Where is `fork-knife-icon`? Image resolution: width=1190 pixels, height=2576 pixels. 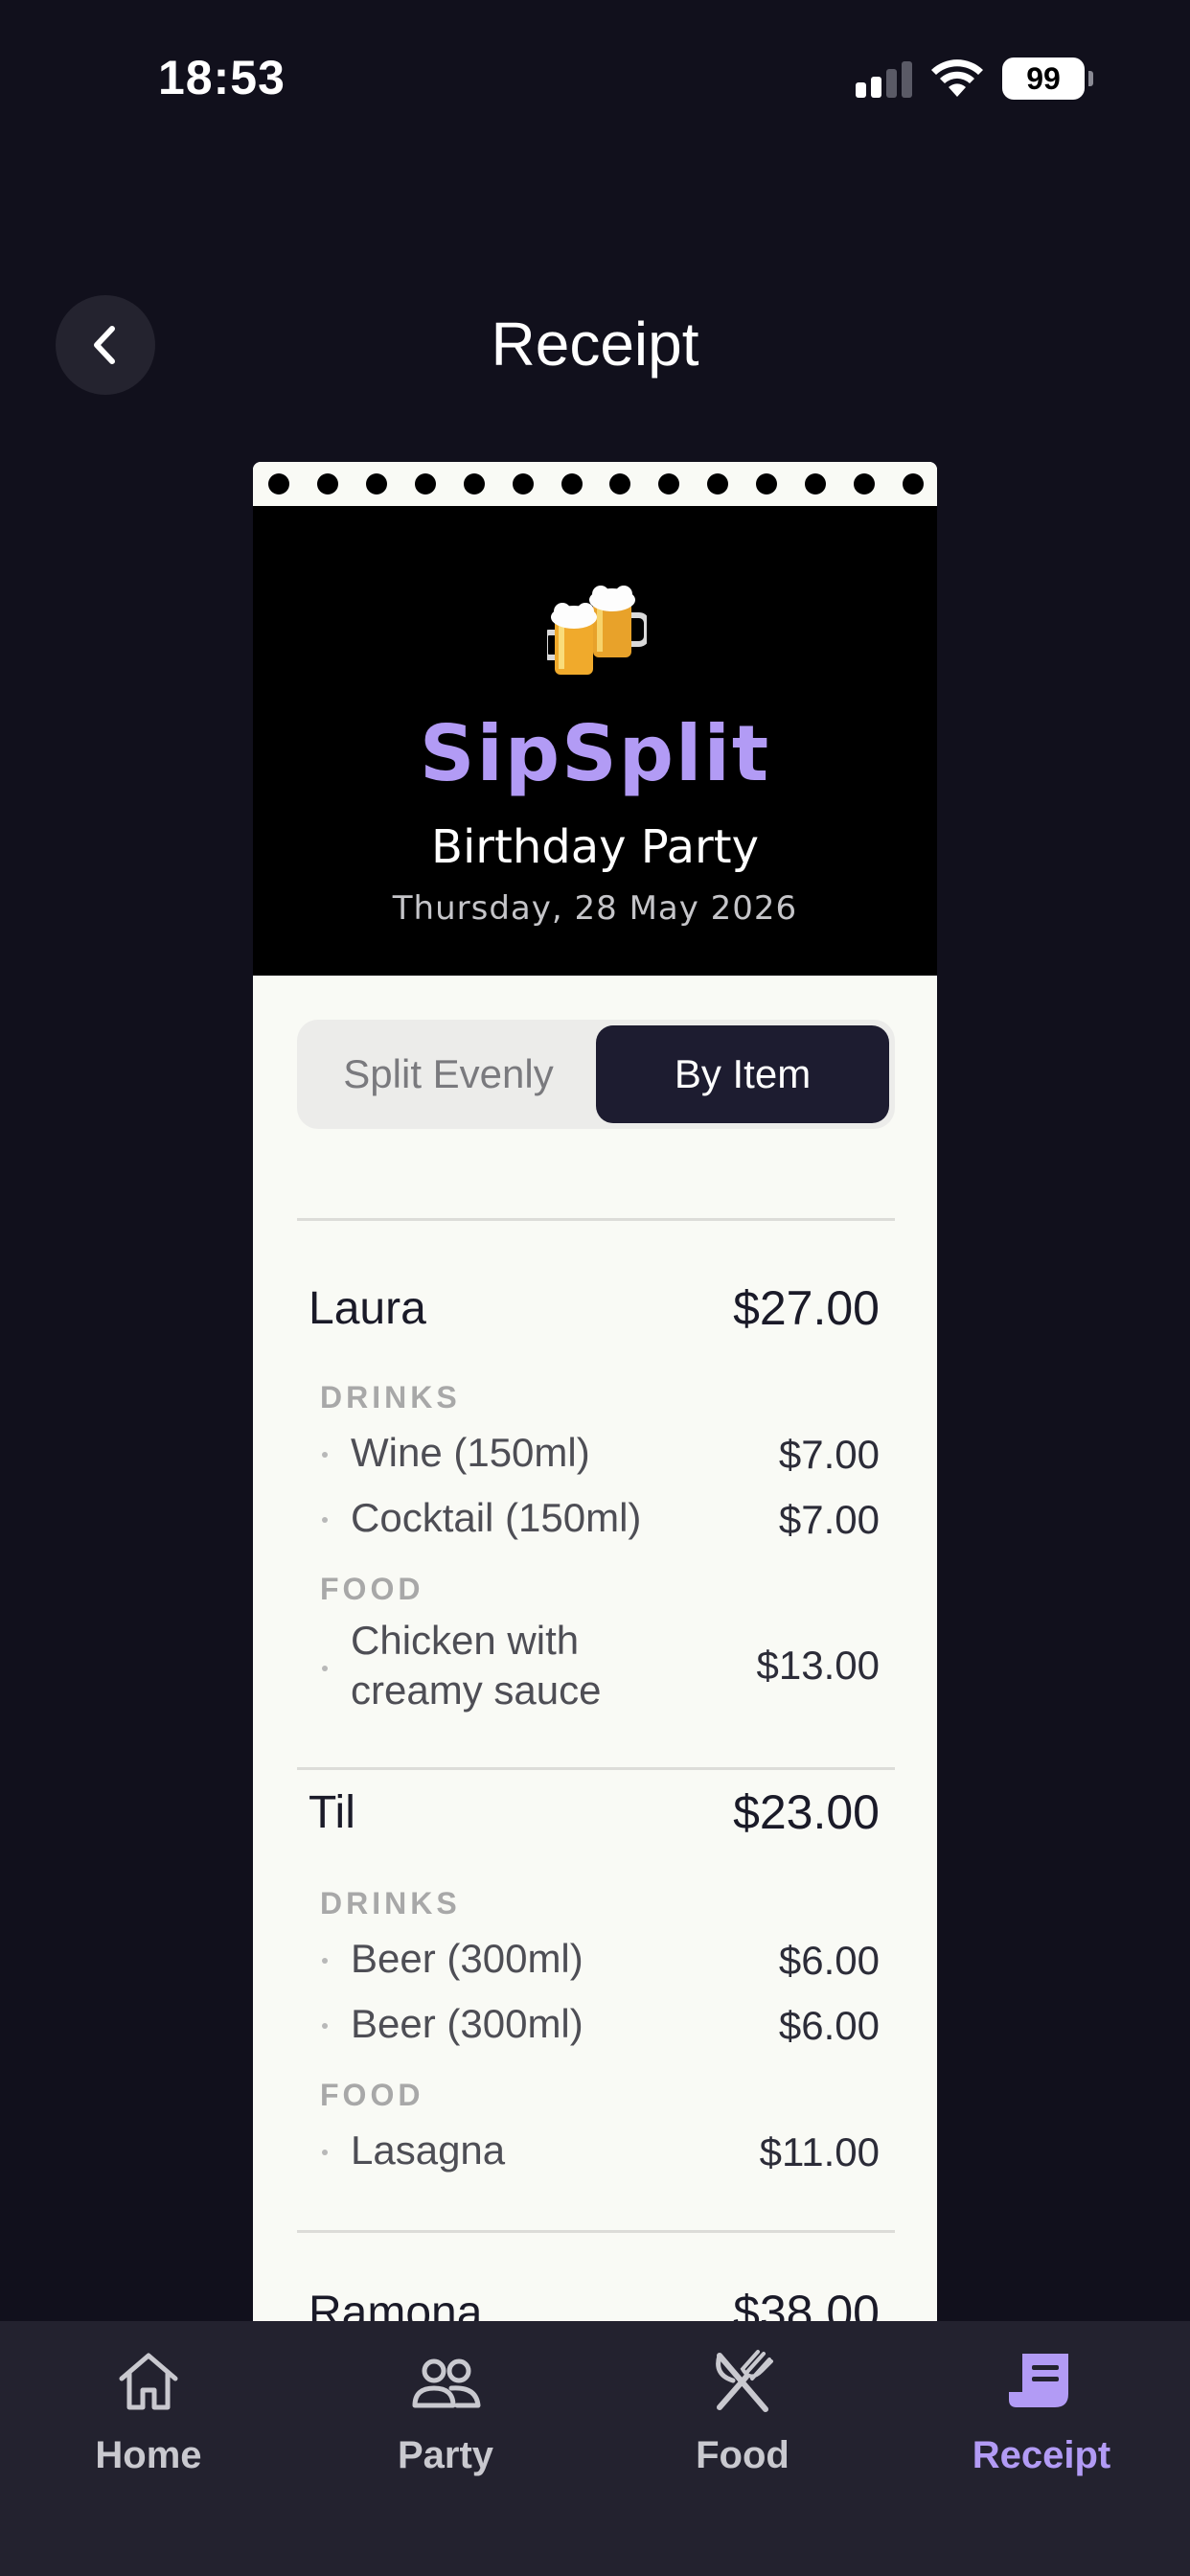
fork-knife-icon is located at coordinates (745, 2381).